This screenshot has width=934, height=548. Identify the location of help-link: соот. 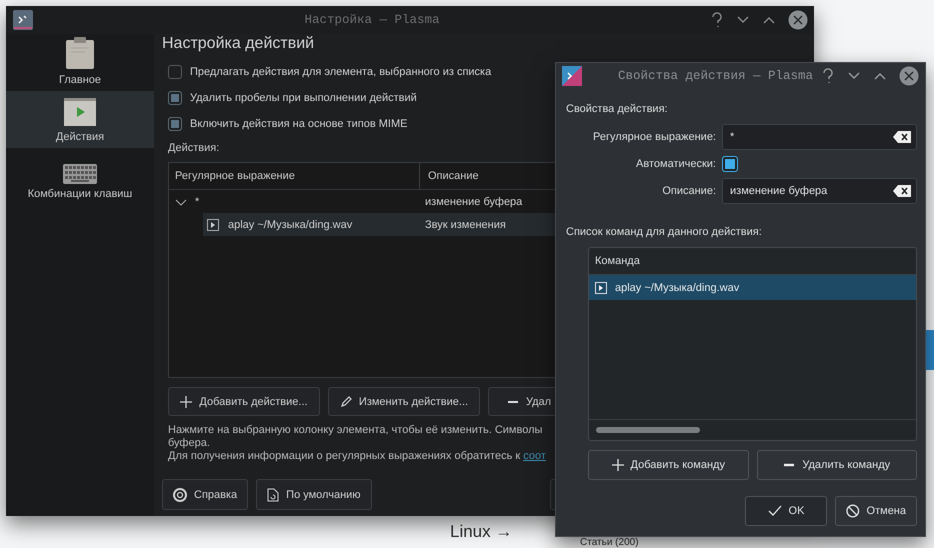
(534, 456).